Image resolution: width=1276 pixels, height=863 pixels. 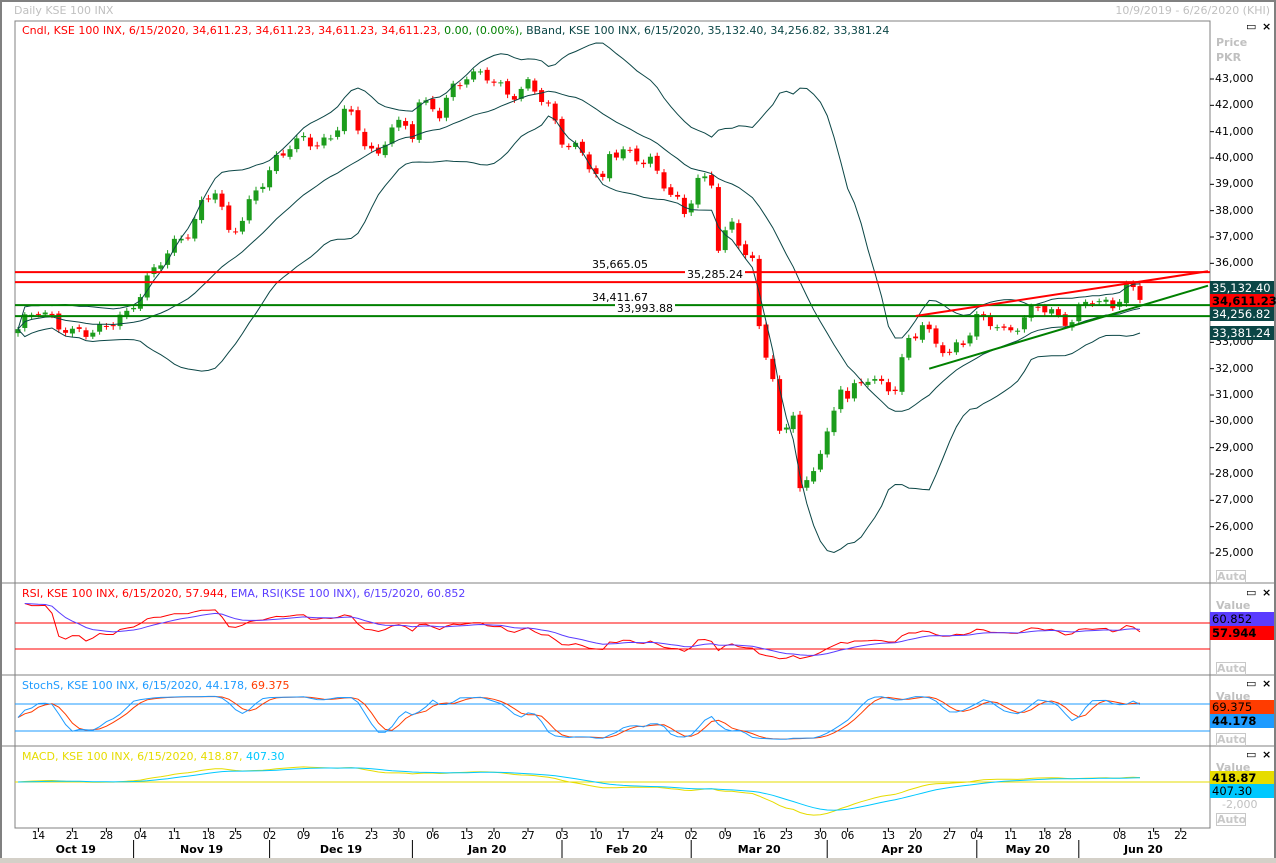 What do you see at coordinates (725, 836) in the screenshot?
I see `date-tick-label: 09` at bounding box center [725, 836].